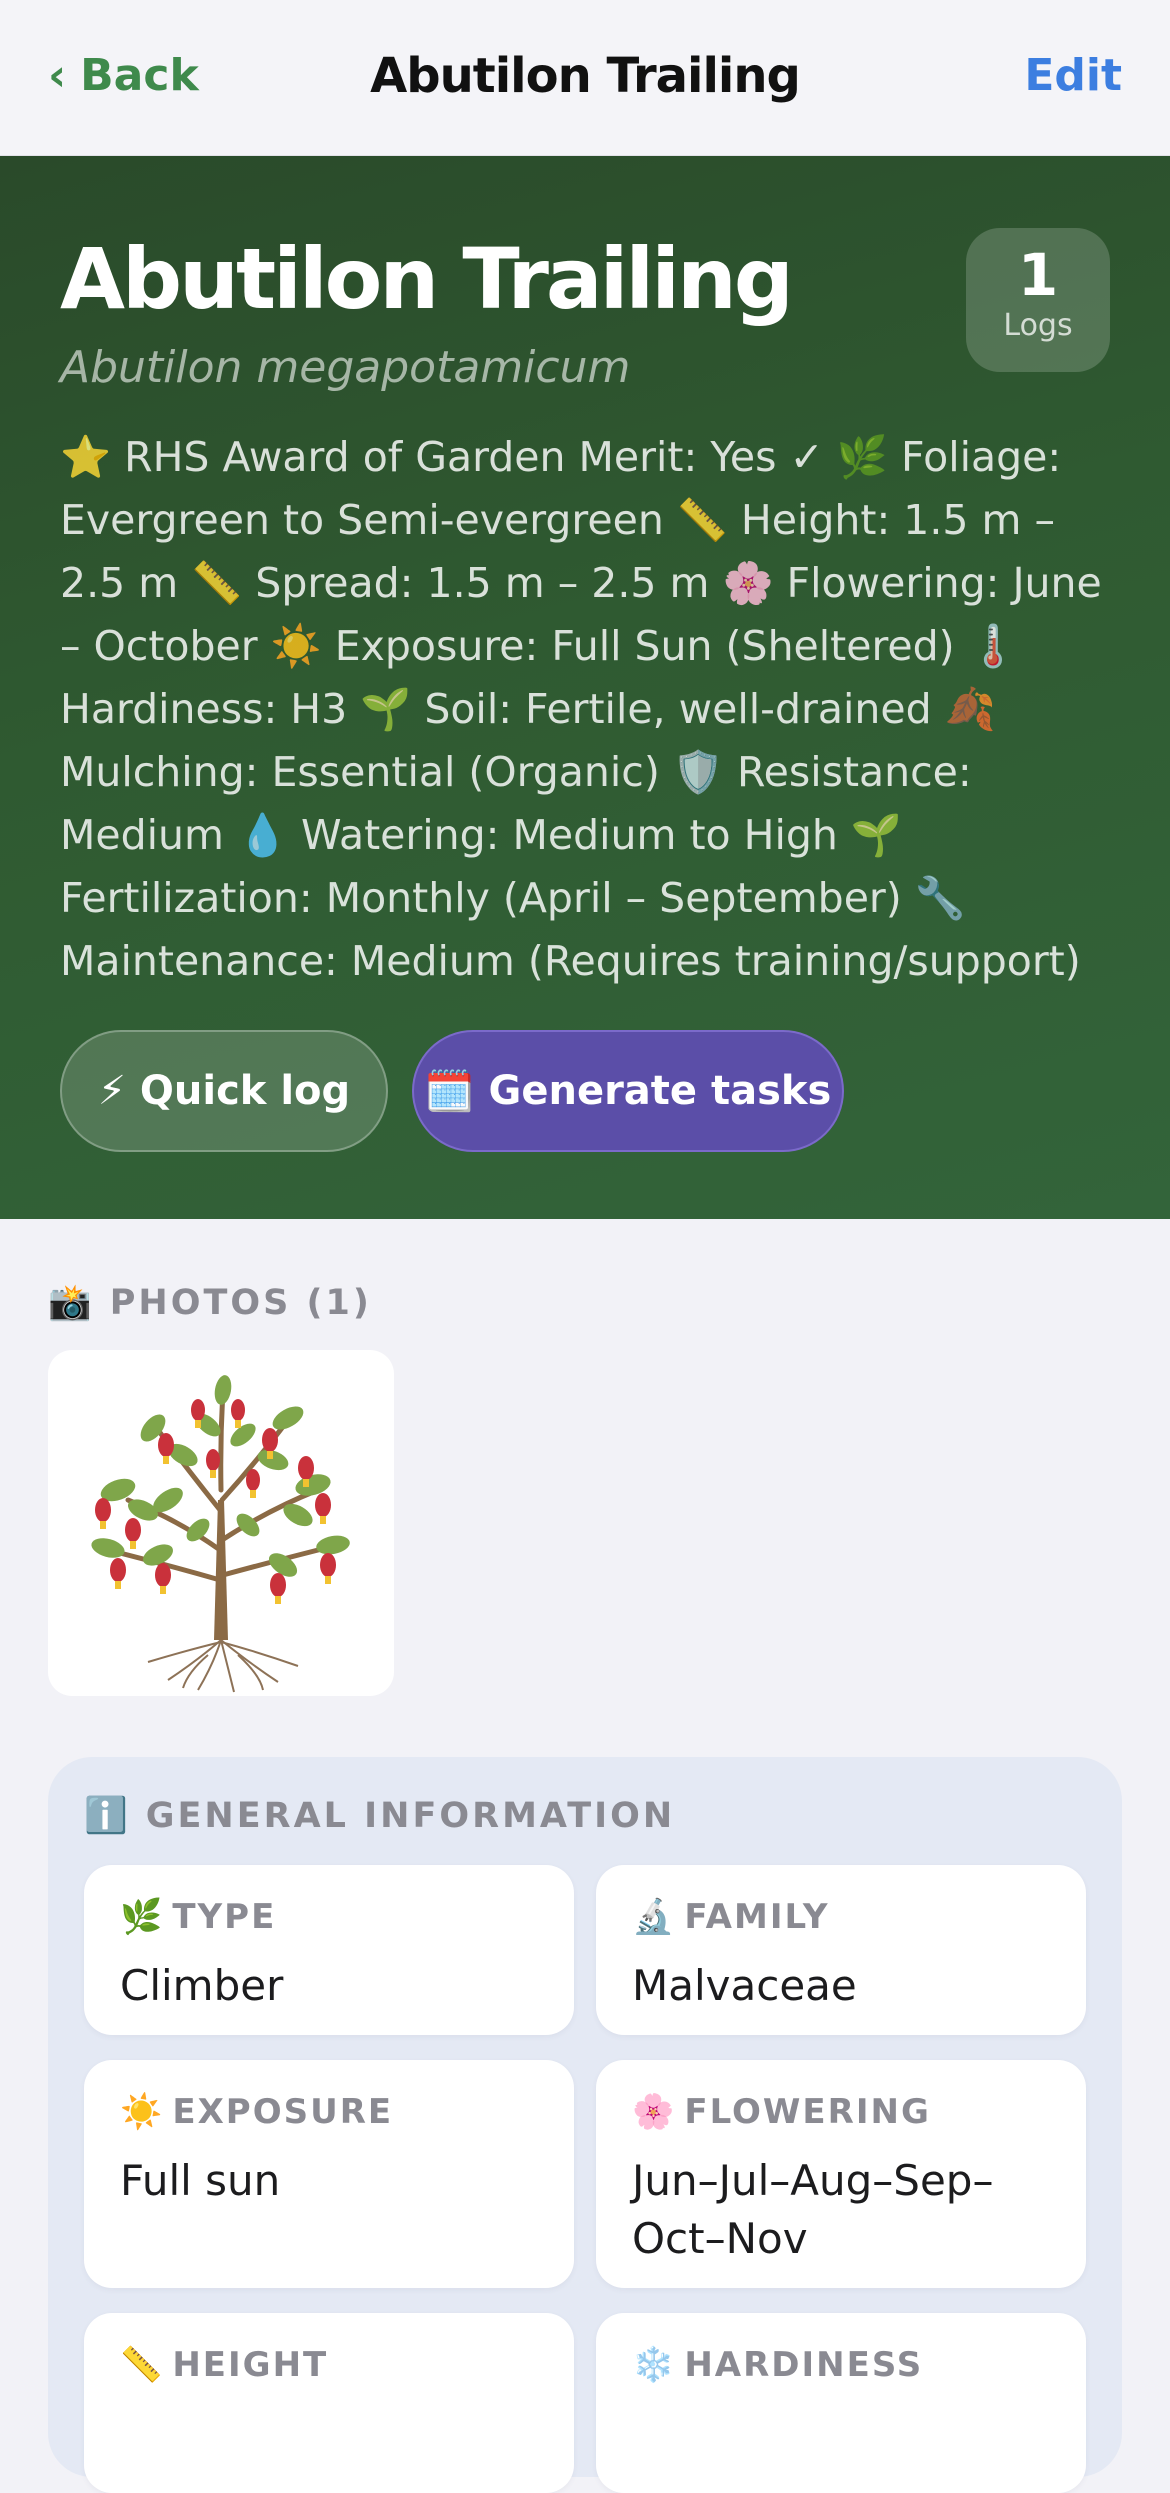 The height and width of the screenshot is (2493, 1170). What do you see at coordinates (841, 2403) in the screenshot?
I see `info-card-hardiness: ❄️ HARDINESS` at bounding box center [841, 2403].